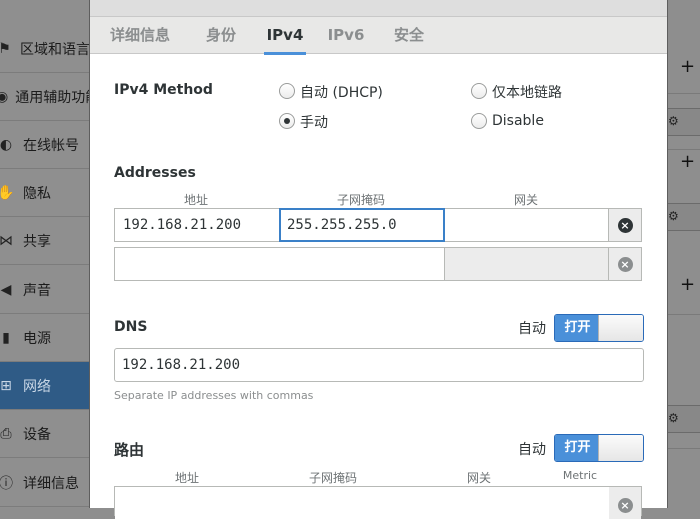 The height and width of the screenshot is (519, 700). Describe the element at coordinates (51, 483) in the screenshot. I see `sidebar-item-label: 详细信息` at that location.